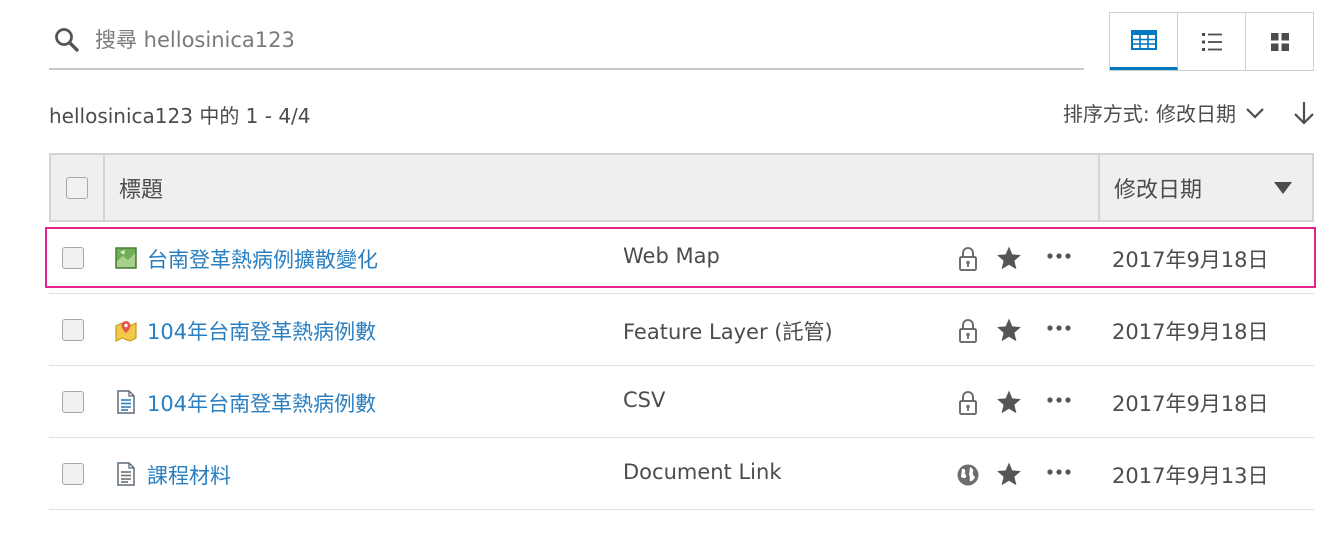 The height and width of the screenshot is (545, 1334). What do you see at coordinates (1206, 187) in the screenshot?
I see `column-header-date: 修改日期` at bounding box center [1206, 187].